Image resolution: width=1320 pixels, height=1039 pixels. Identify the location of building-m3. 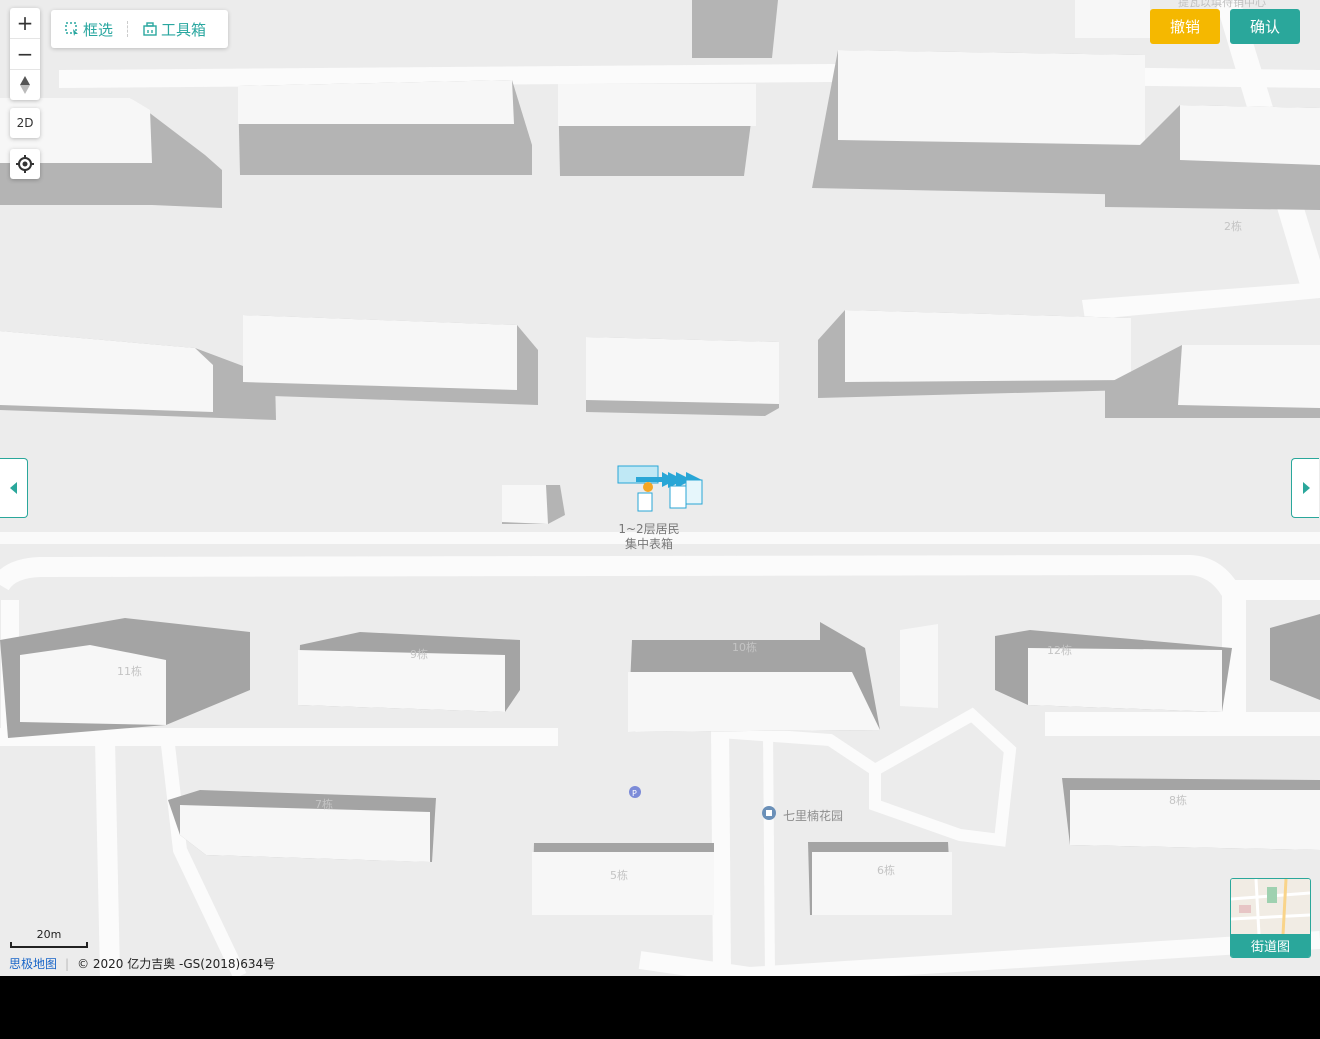
(682, 376).